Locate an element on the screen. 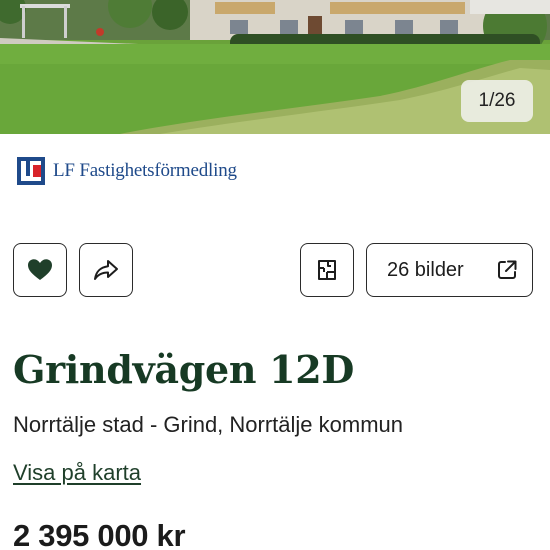 Image resolution: width=550 pixels, height=550 pixels. lf-logo-icon is located at coordinates (31, 171).